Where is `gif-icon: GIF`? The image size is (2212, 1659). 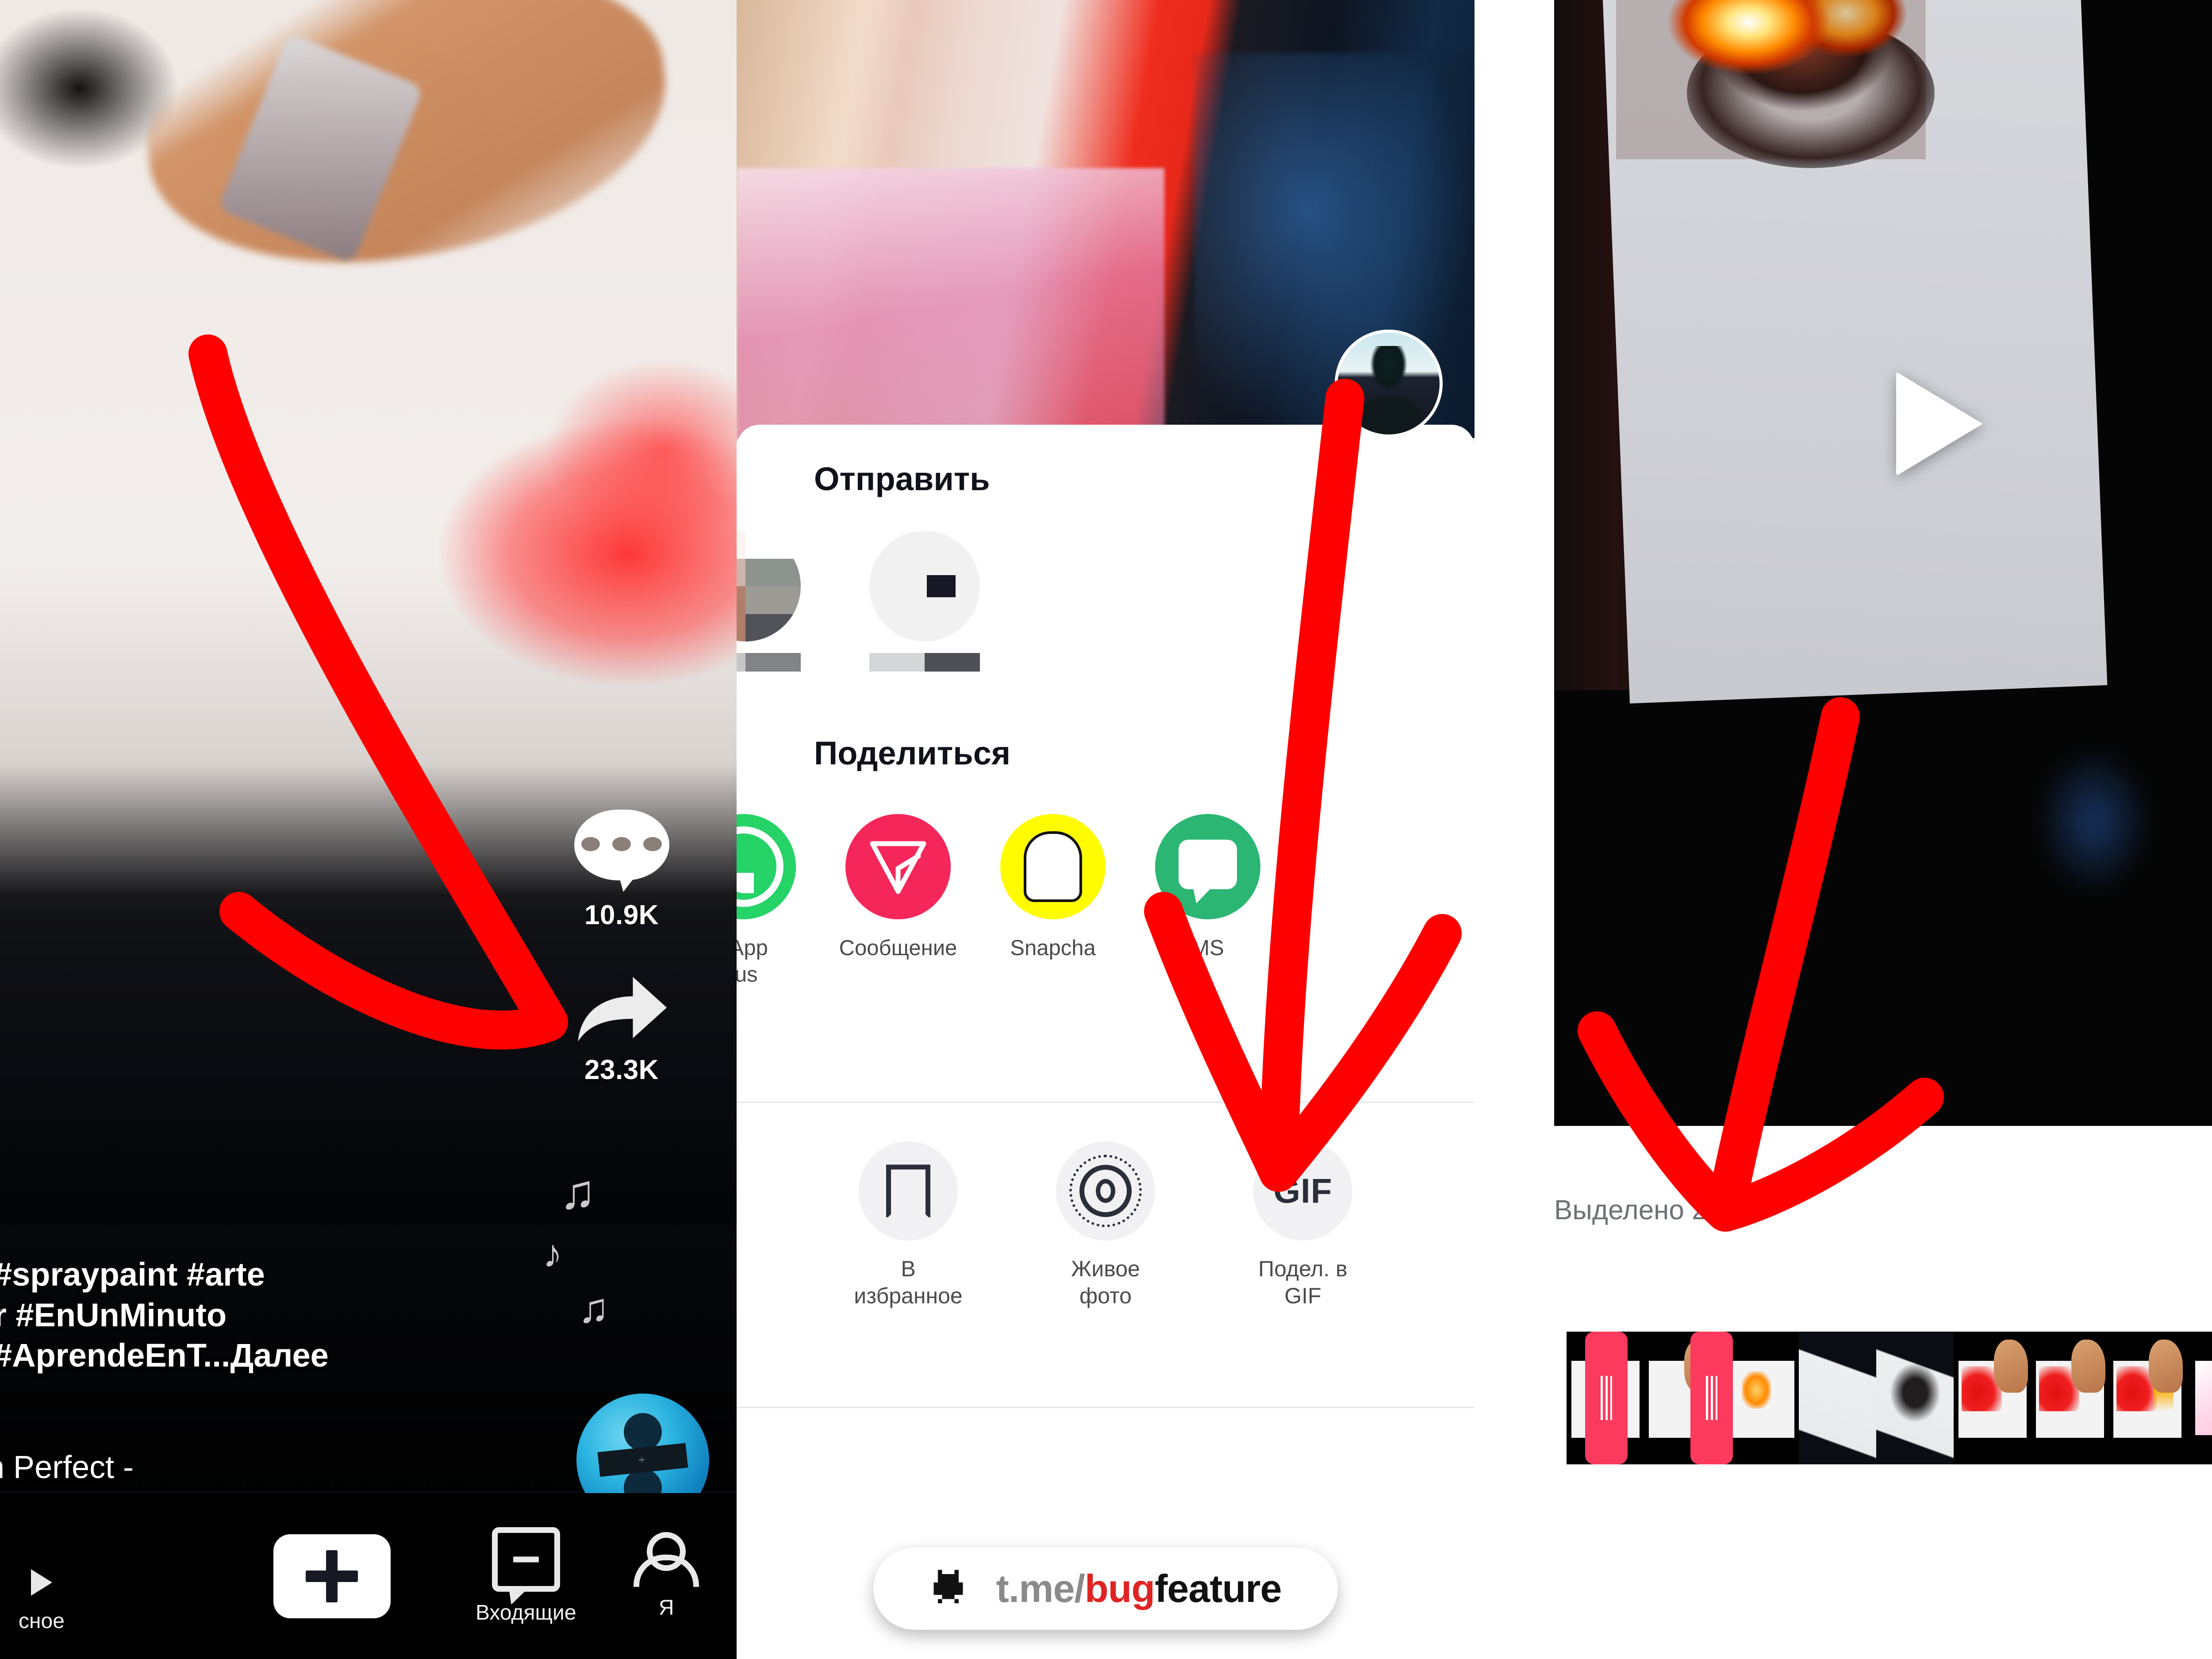
gif-icon: GIF is located at coordinates (1302, 1190).